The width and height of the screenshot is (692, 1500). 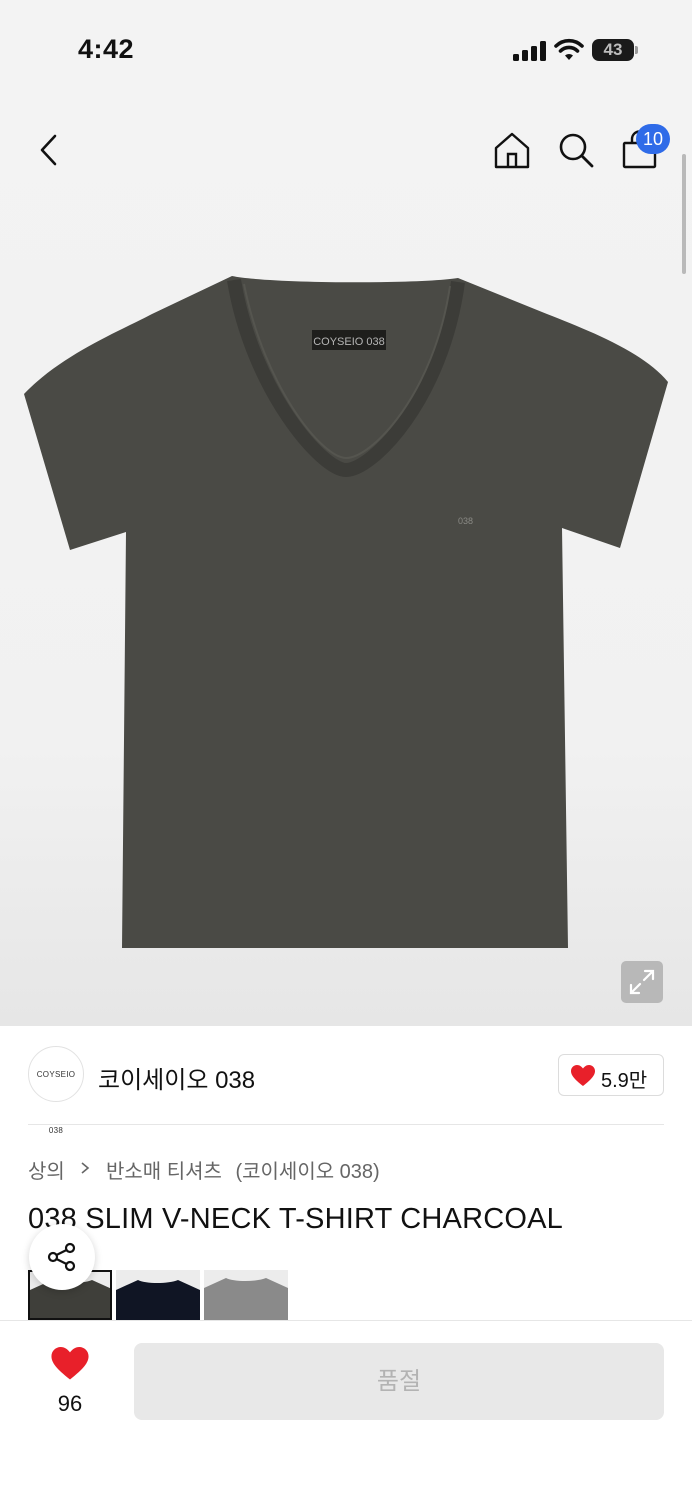 What do you see at coordinates (346, 50) in the screenshot?
I see `status-bar: 4:42 43` at bounding box center [346, 50].